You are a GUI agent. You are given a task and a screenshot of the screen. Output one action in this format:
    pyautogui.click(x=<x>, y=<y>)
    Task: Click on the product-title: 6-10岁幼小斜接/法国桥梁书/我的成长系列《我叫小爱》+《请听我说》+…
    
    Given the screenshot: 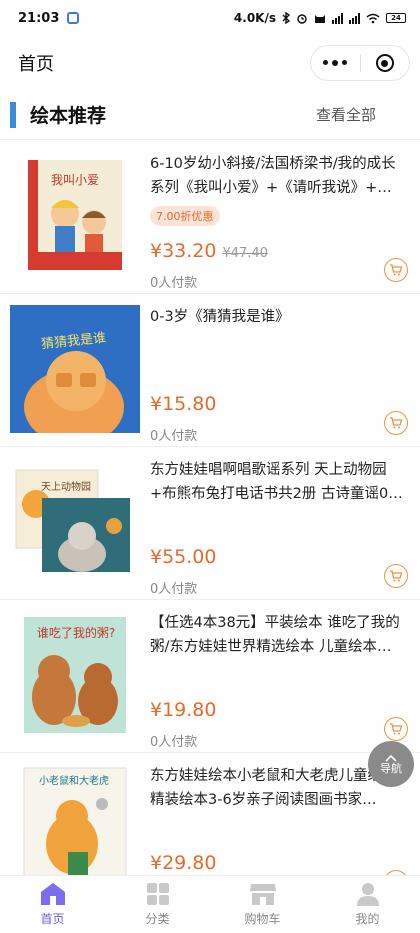 What is the action you would take?
    pyautogui.click(x=278, y=176)
    